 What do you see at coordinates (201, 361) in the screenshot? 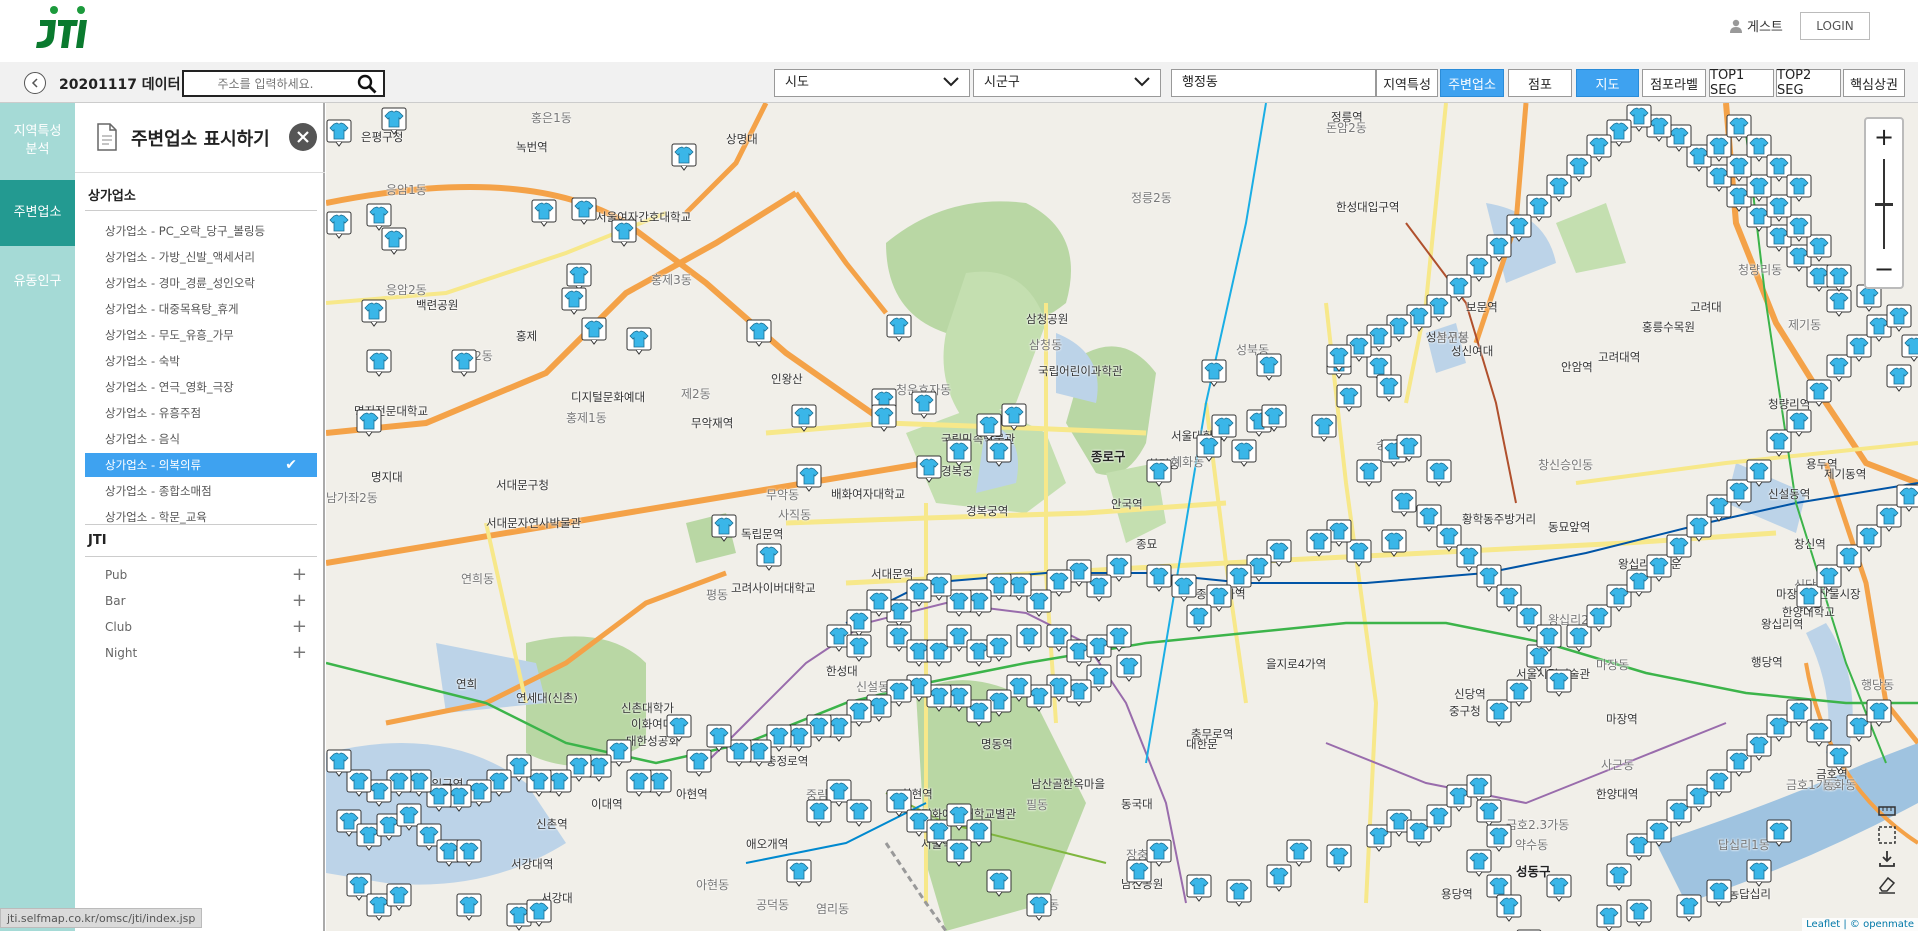
I see `shop-category-item: 상가업소 - 숙박` at bounding box center [201, 361].